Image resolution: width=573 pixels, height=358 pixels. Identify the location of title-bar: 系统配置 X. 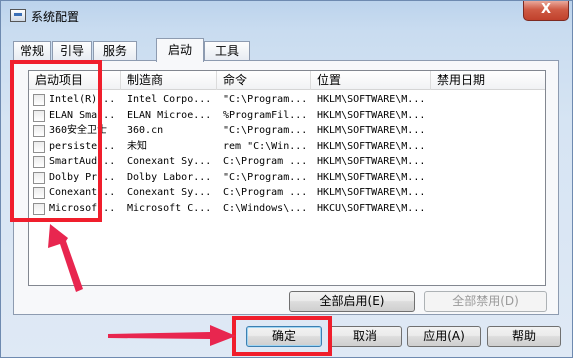
(286, 16).